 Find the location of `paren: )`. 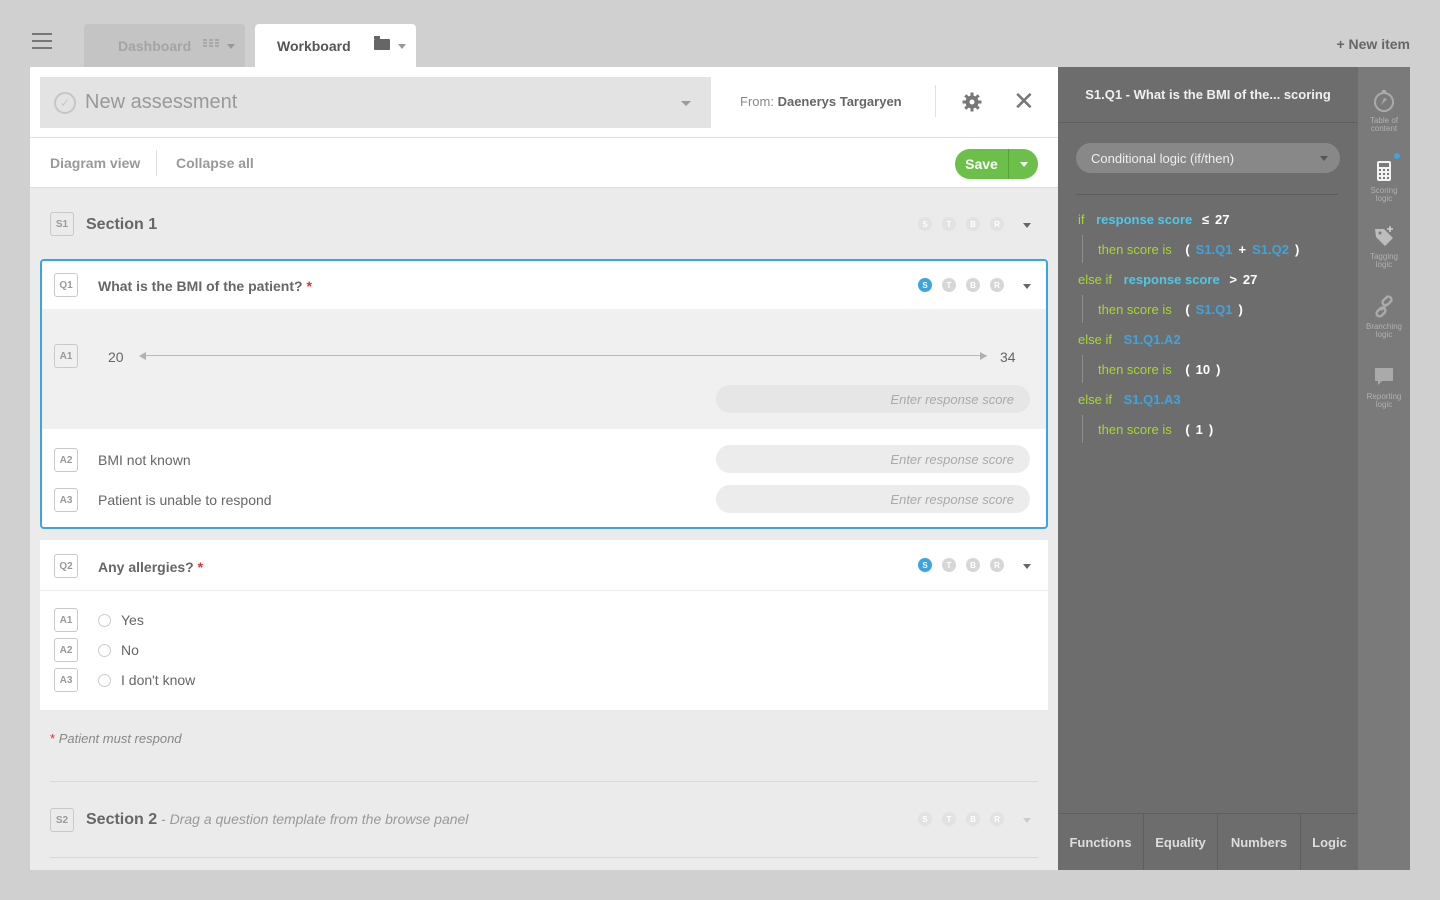

paren: ) is located at coordinates (1218, 369).